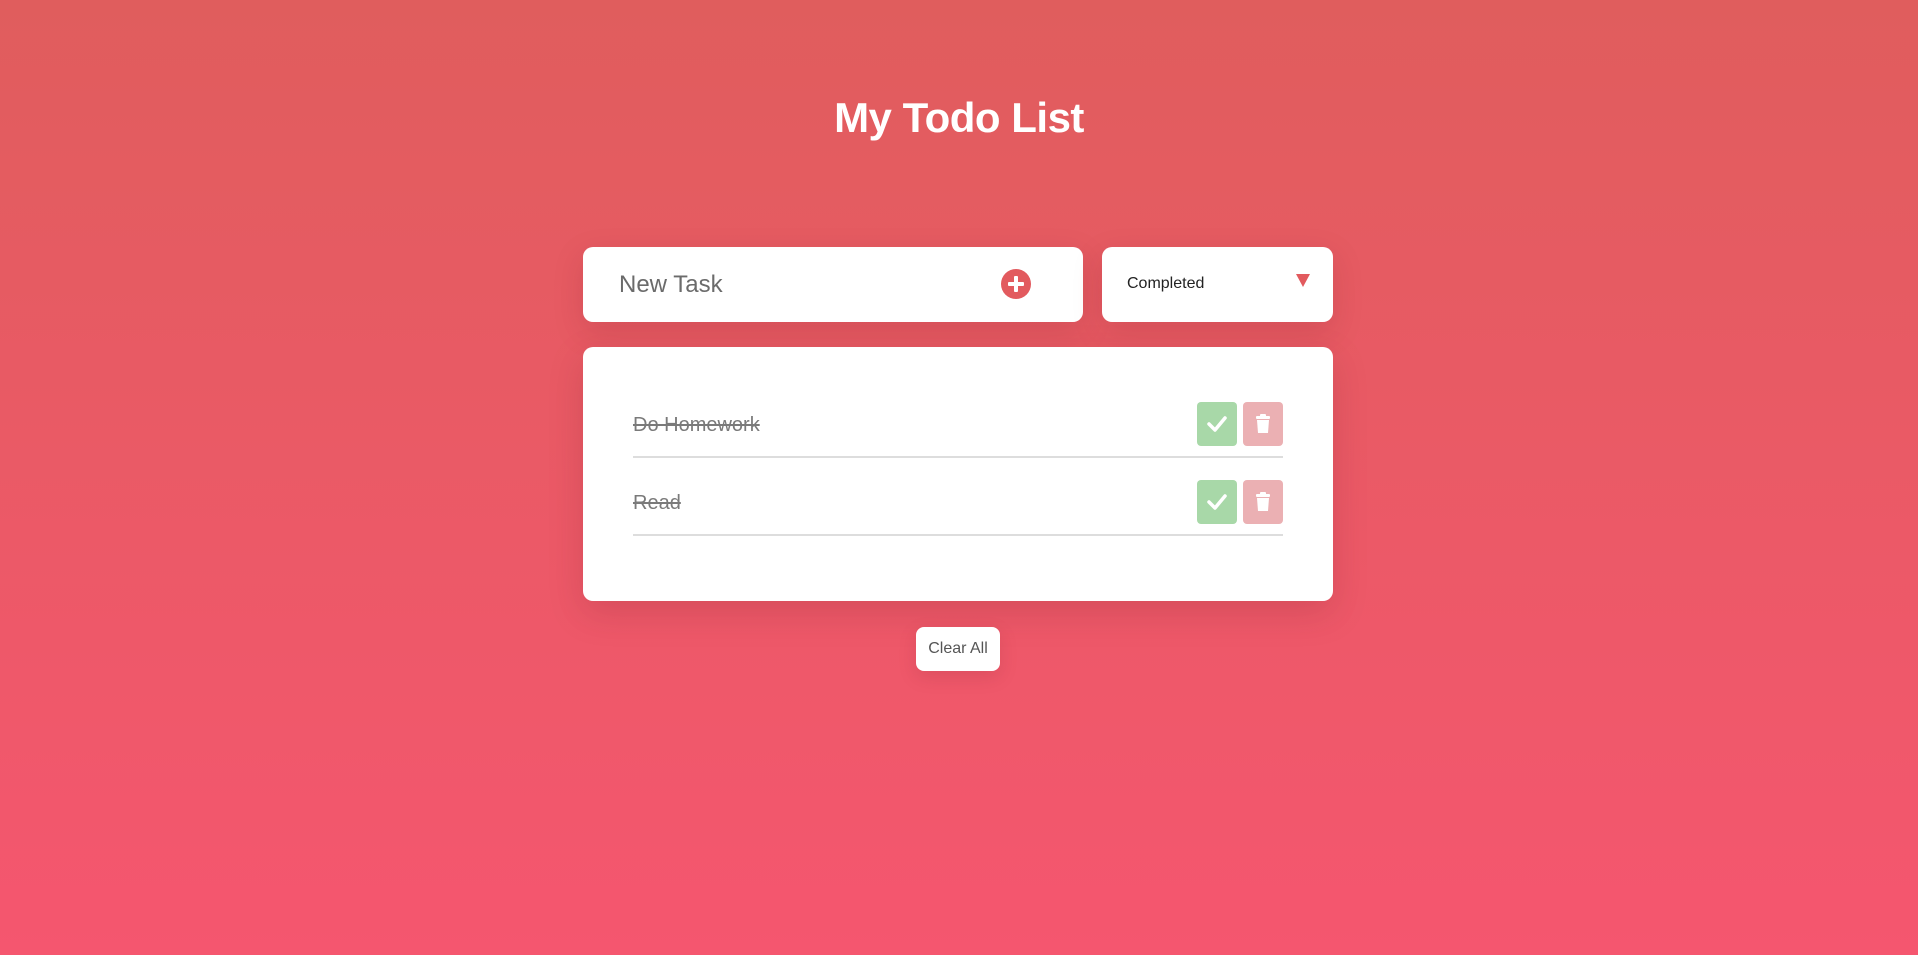 This screenshot has width=1918, height=955. What do you see at coordinates (1016, 284) in the screenshot?
I see `add-task-button` at bounding box center [1016, 284].